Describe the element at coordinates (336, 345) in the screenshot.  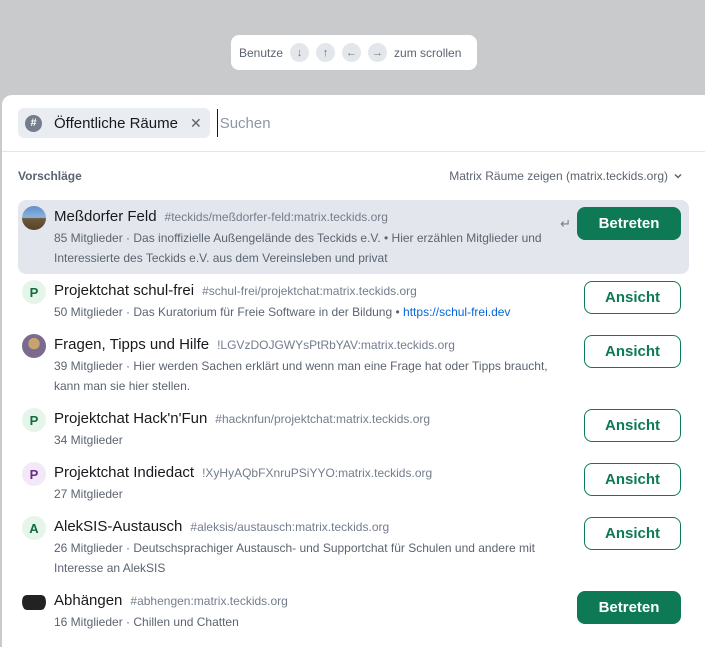
I see `room-alias: !LGVzDOJGWYsPtRbYAV:matrix.teckids.org` at that location.